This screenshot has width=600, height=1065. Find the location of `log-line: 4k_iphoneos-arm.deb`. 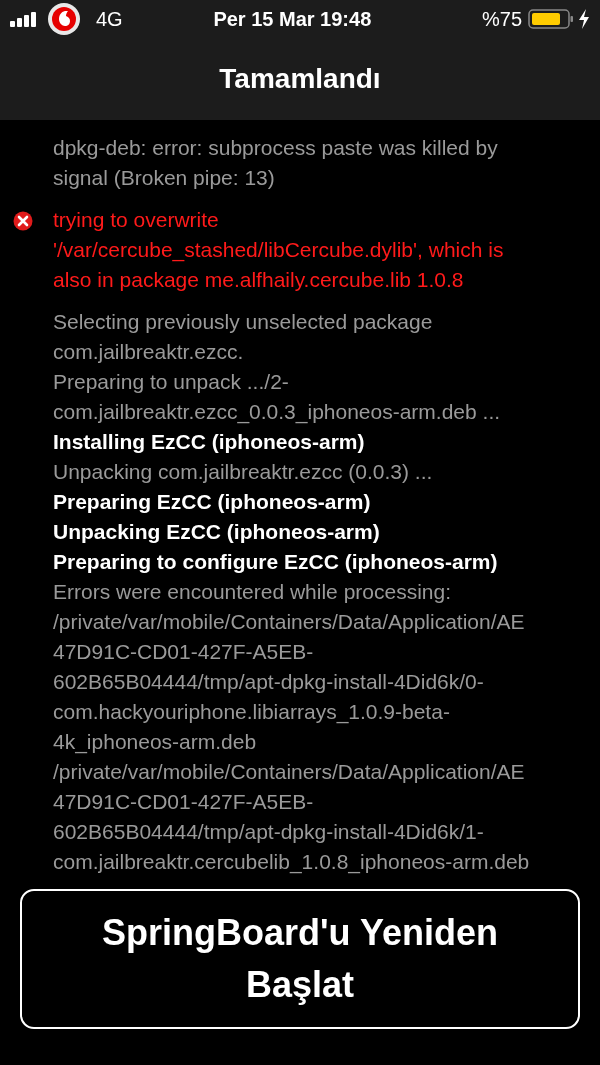

log-line: 4k_iphoneos-arm.deb is located at coordinates (155, 742).